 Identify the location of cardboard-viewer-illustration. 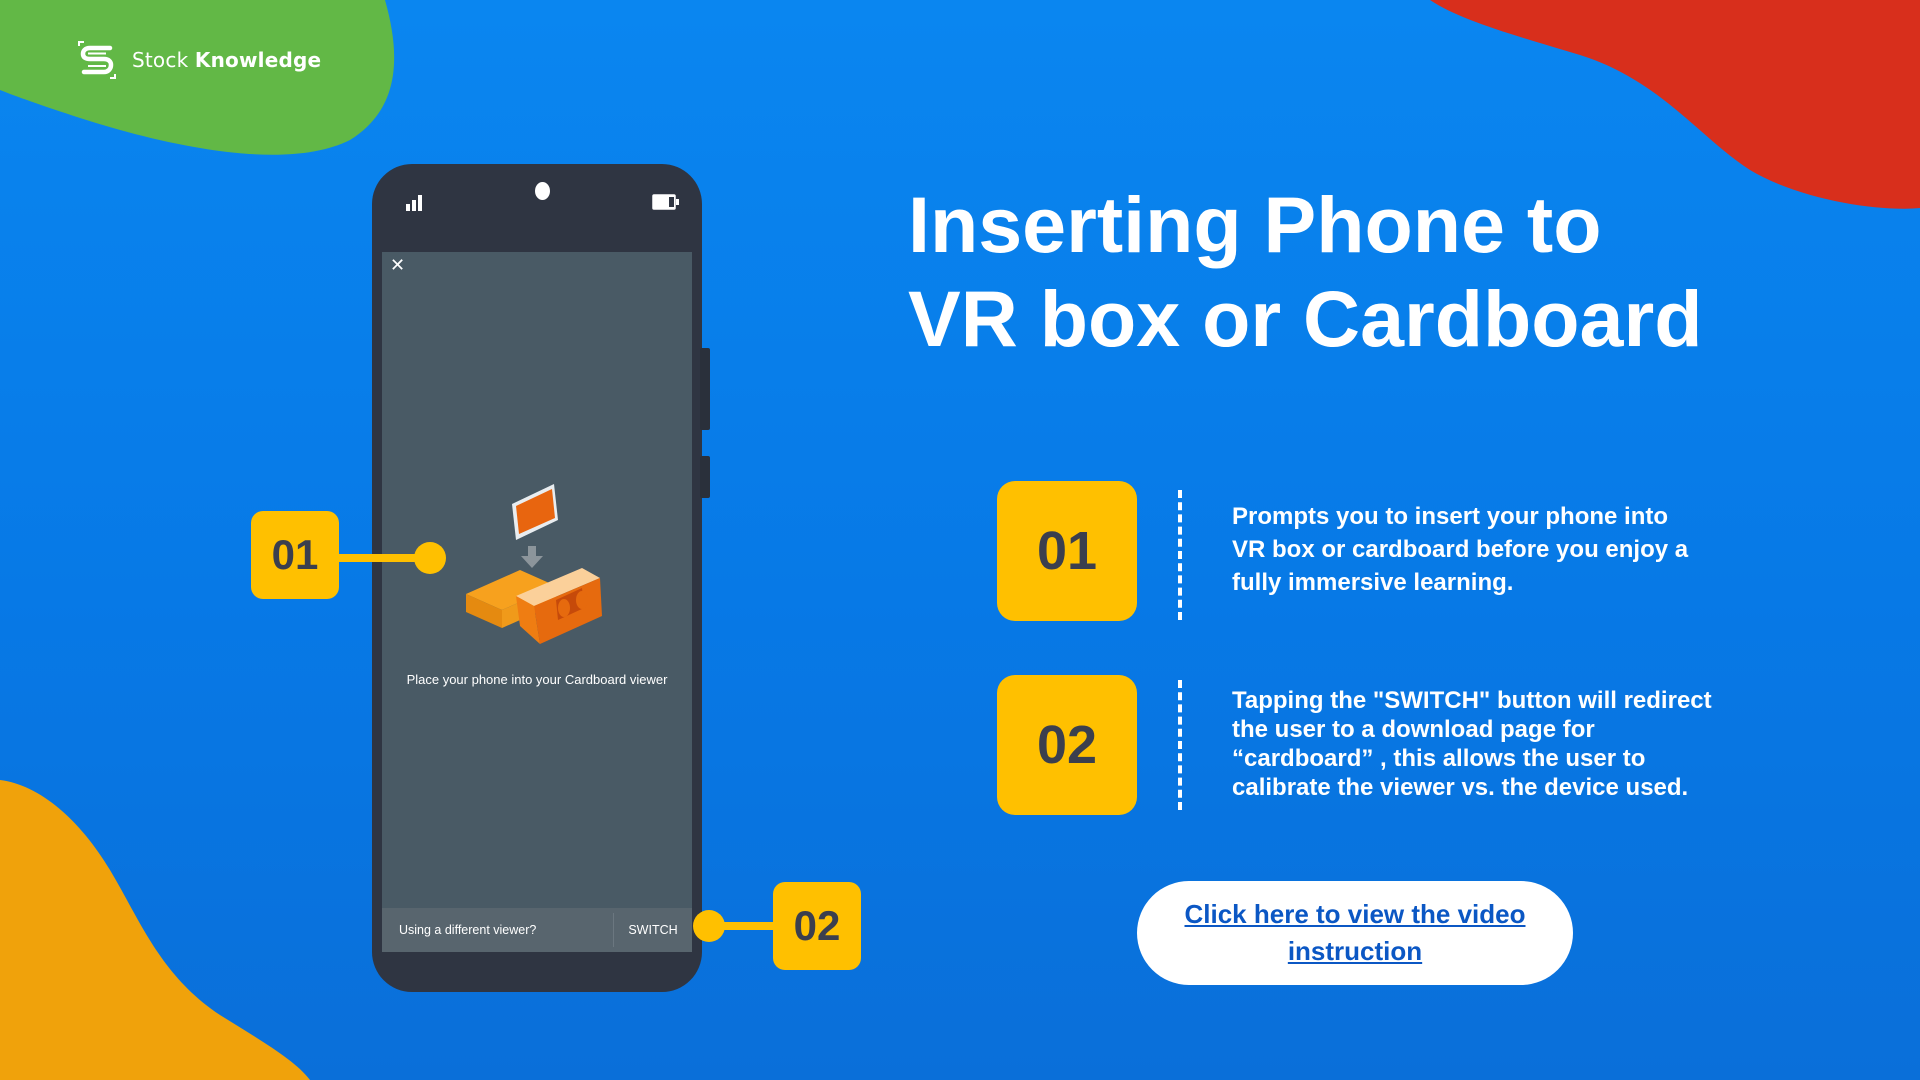
(534, 564).